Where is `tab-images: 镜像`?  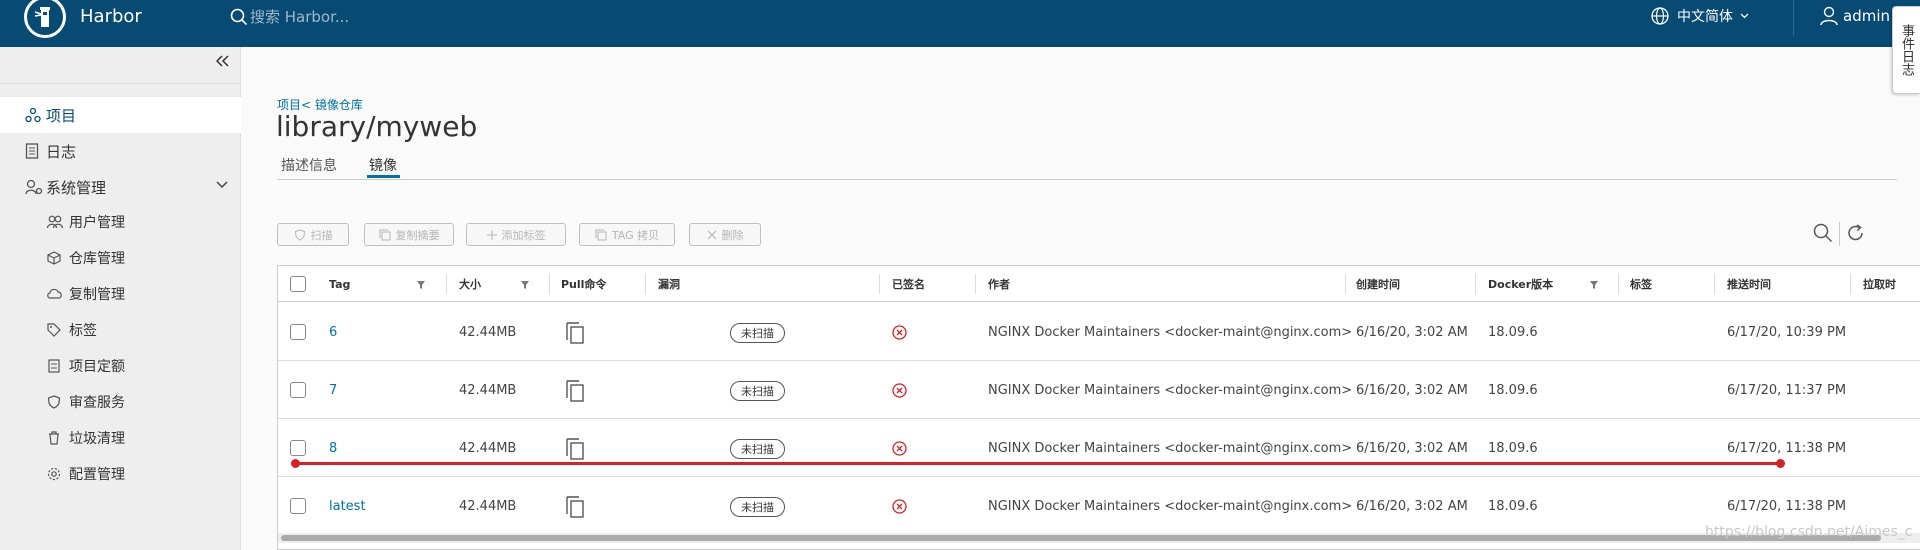 tab-images: 镜像 is located at coordinates (383, 165).